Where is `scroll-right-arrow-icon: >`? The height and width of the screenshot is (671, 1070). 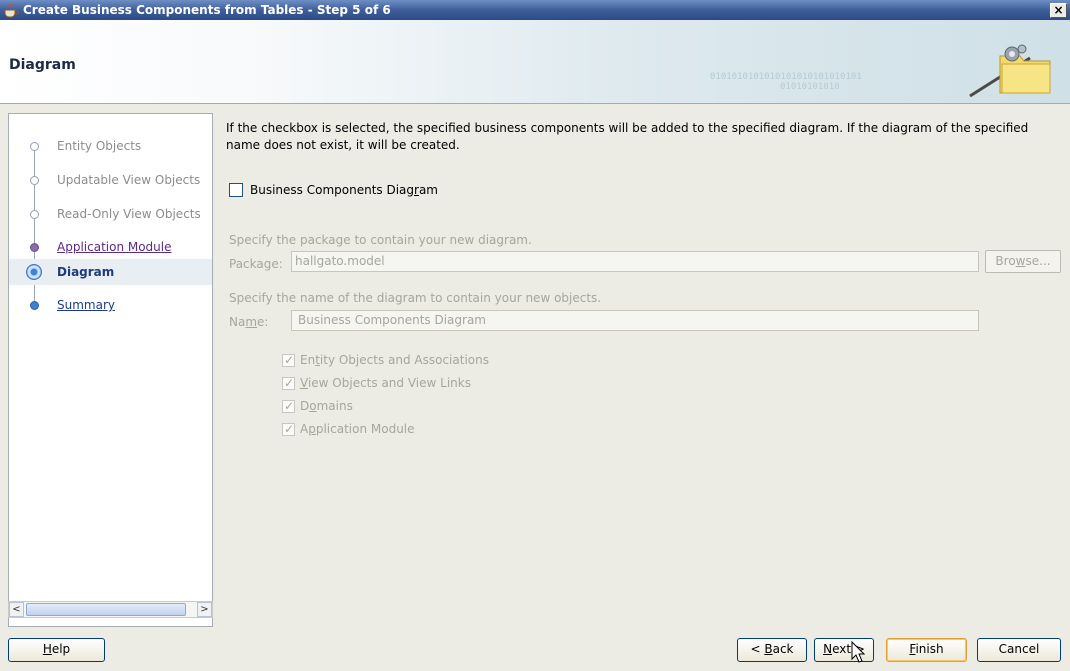
scroll-right-arrow-icon: > is located at coordinates (204, 609).